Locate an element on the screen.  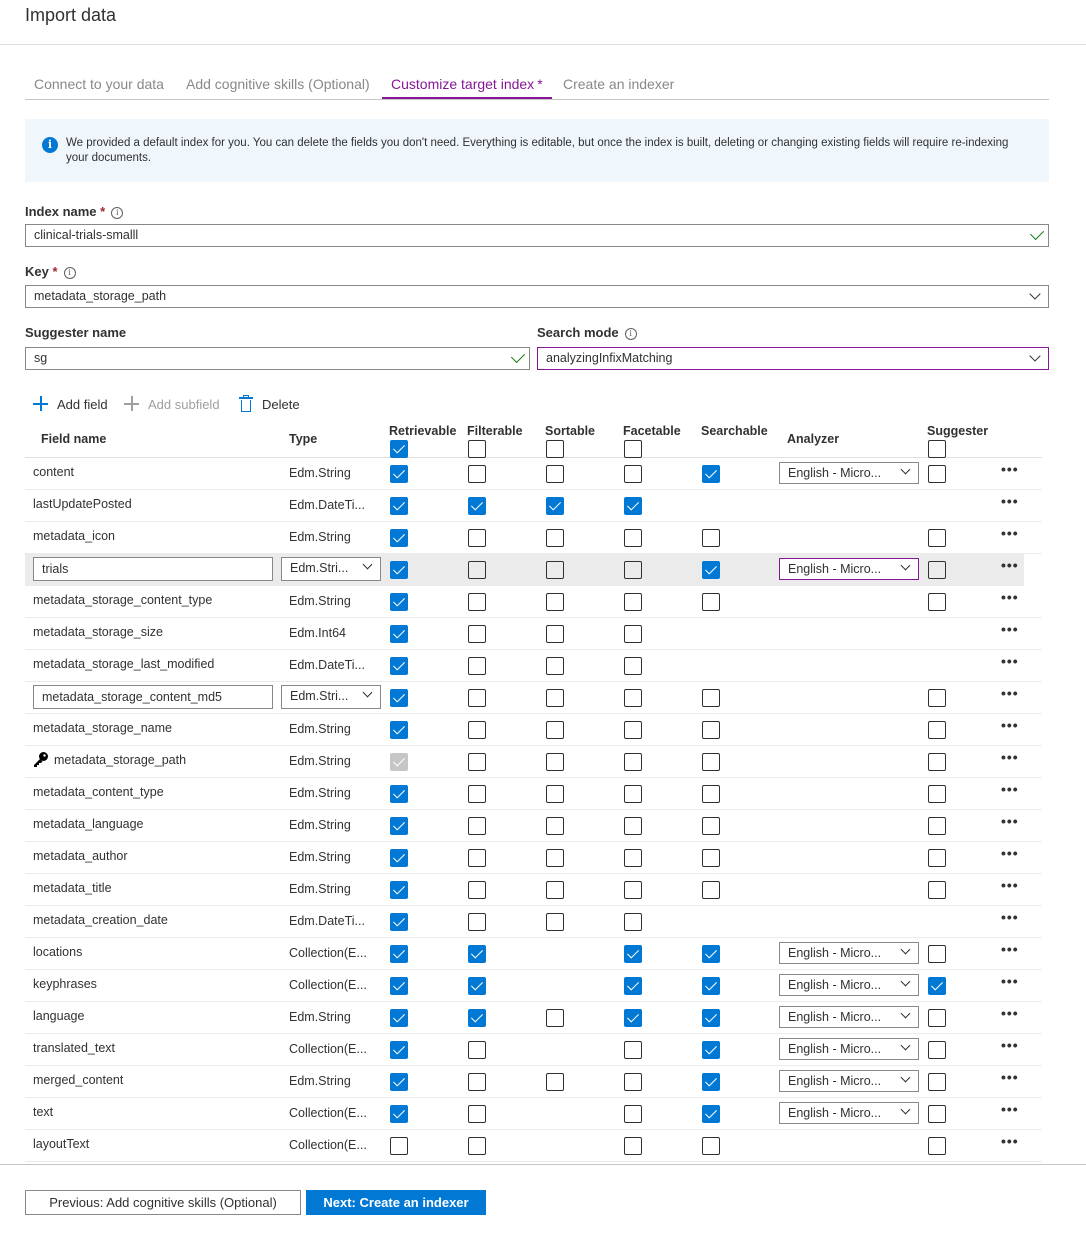
next-button: Next: Create an indexer is located at coordinates (396, 1202).